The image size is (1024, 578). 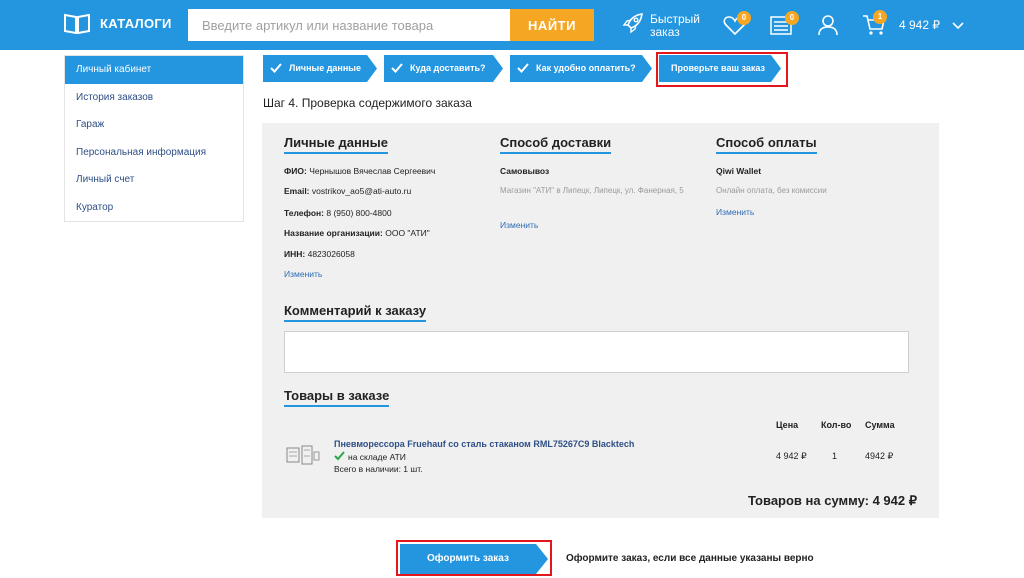 What do you see at coordinates (519, 225) in the screenshot?
I see `edit-delivery-link: Изменить` at bounding box center [519, 225].